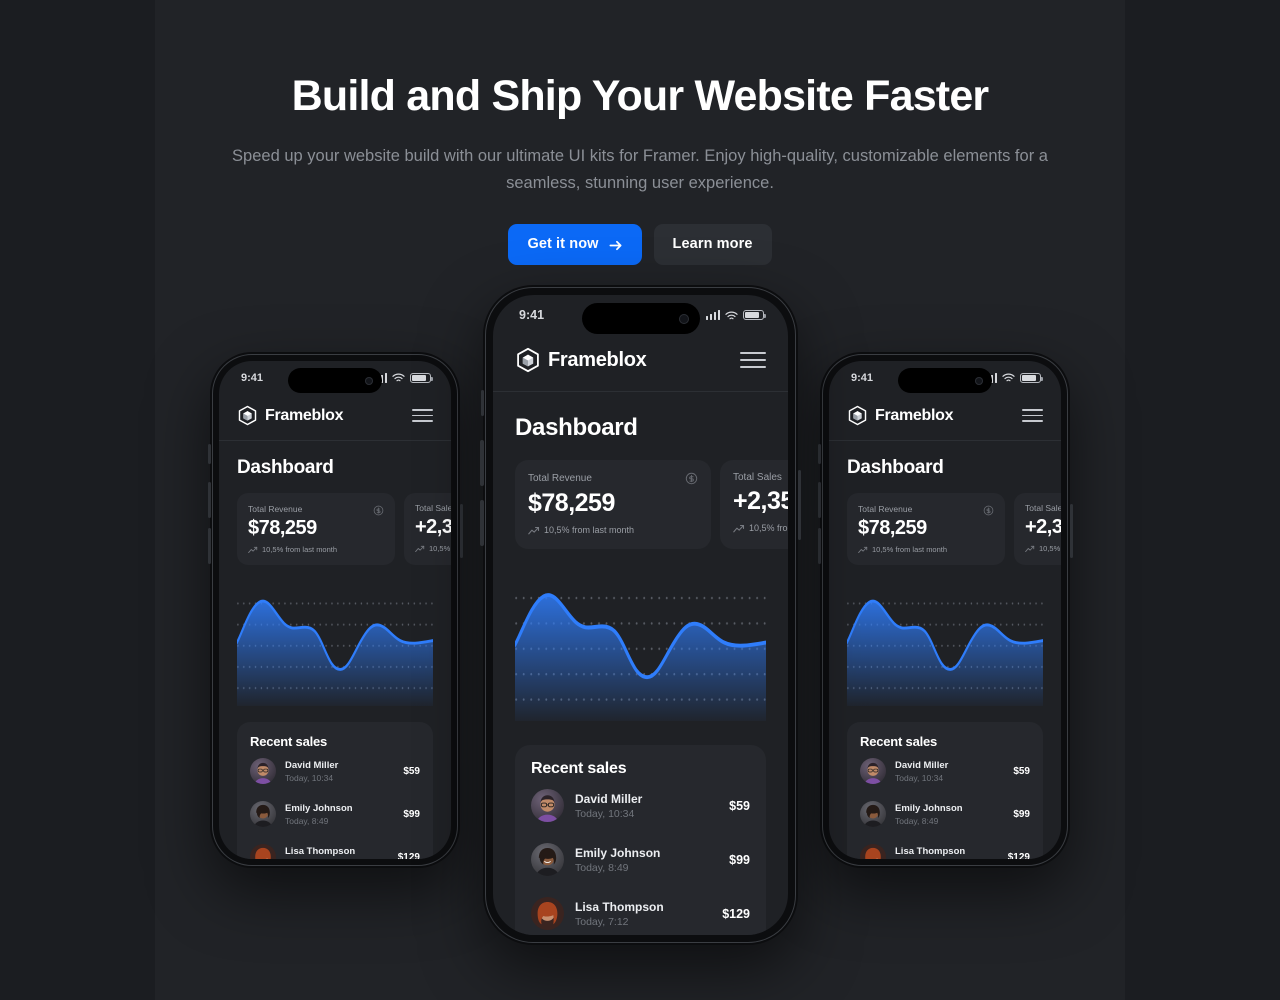 Image resolution: width=1280 pixels, height=1000 pixels. What do you see at coordinates (862, 378) in the screenshot?
I see `status-time: 9:41` at bounding box center [862, 378].